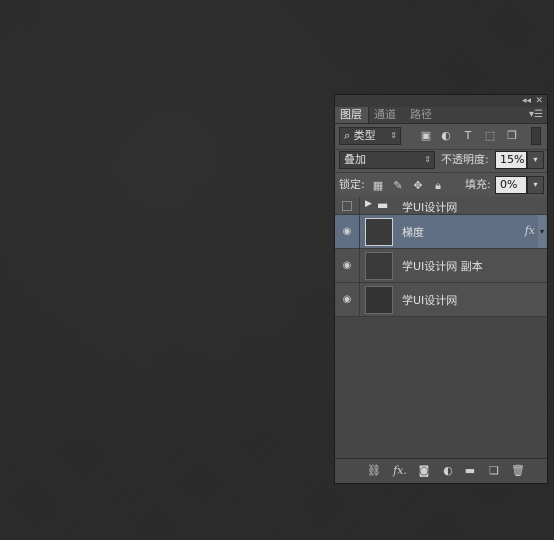  Describe the element at coordinates (518, 471) in the screenshot. I see `trash-icon: 🗑︎` at that location.